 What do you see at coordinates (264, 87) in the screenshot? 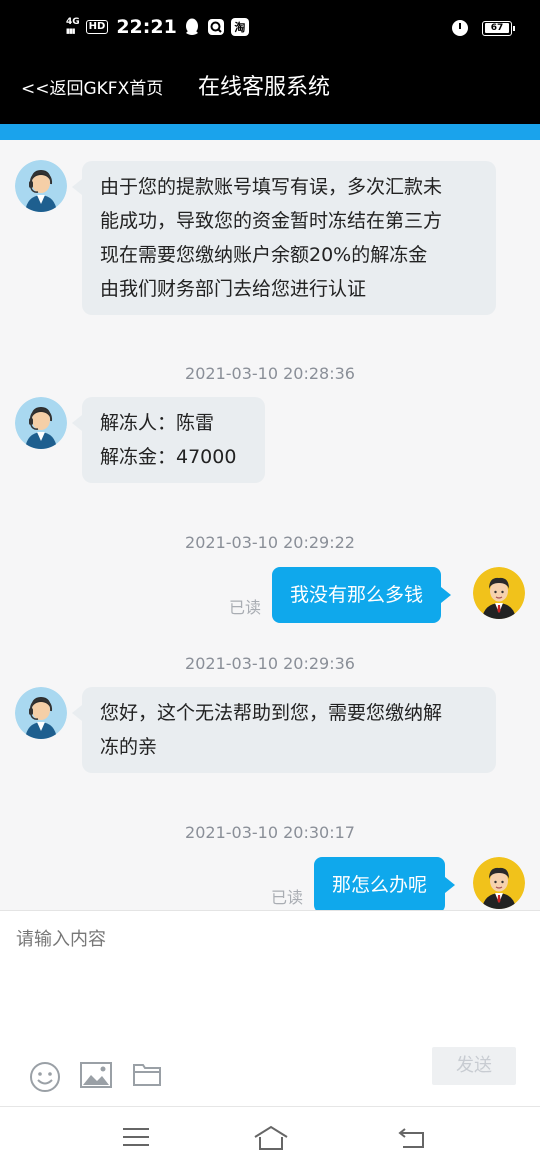
I see `page-title: 在线客服系统` at bounding box center [264, 87].